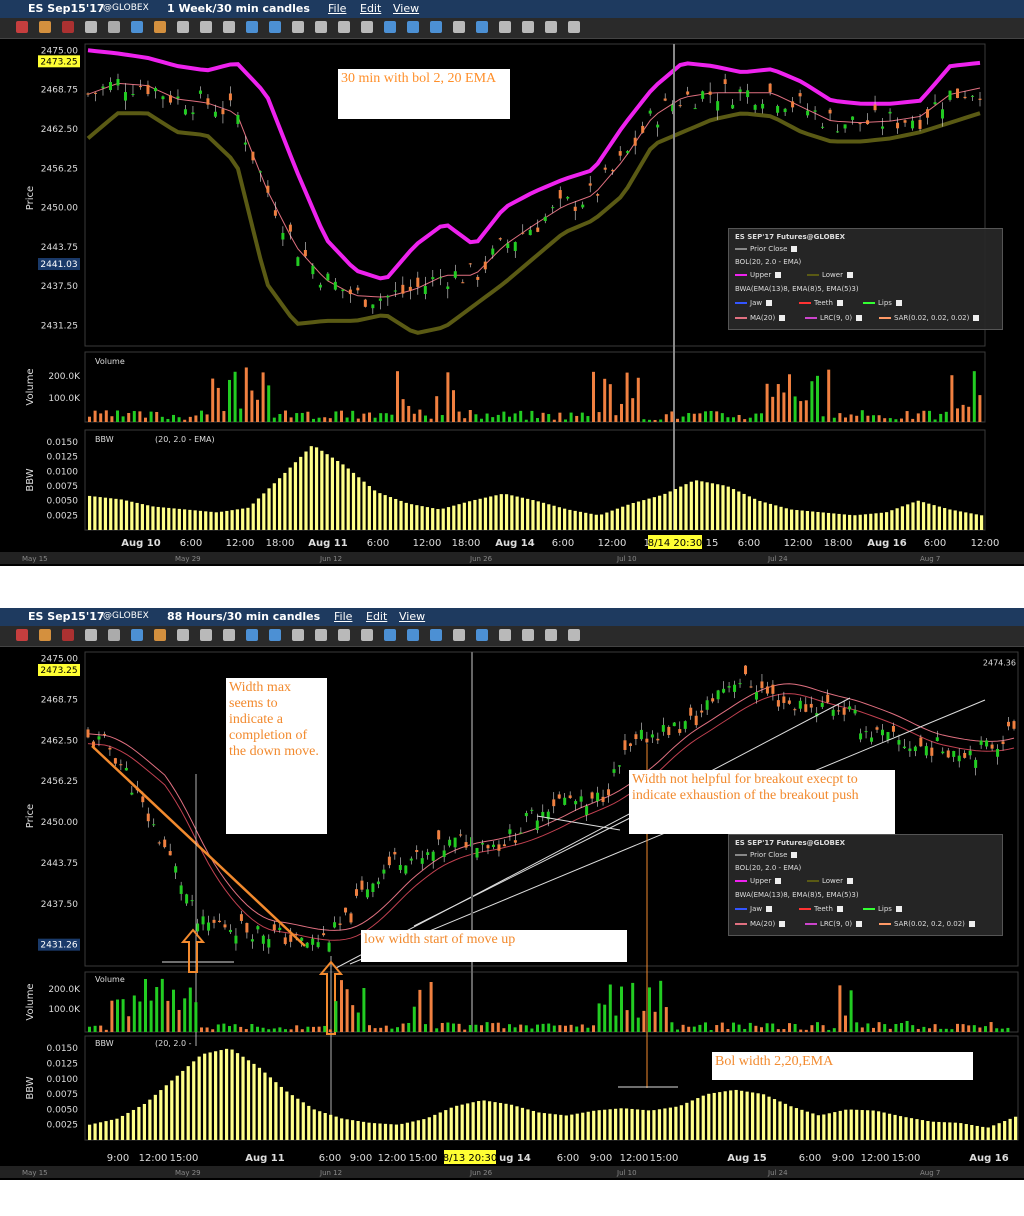  What do you see at coordinates (238, 8) in the screenshot?
I see `top-timeframe: 1 Week/30 min candles` at bounding box center [238, 8].